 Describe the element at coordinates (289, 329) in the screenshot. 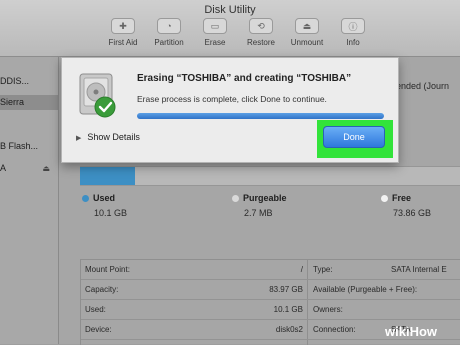

I see `info-value: disk0s2` at that location.